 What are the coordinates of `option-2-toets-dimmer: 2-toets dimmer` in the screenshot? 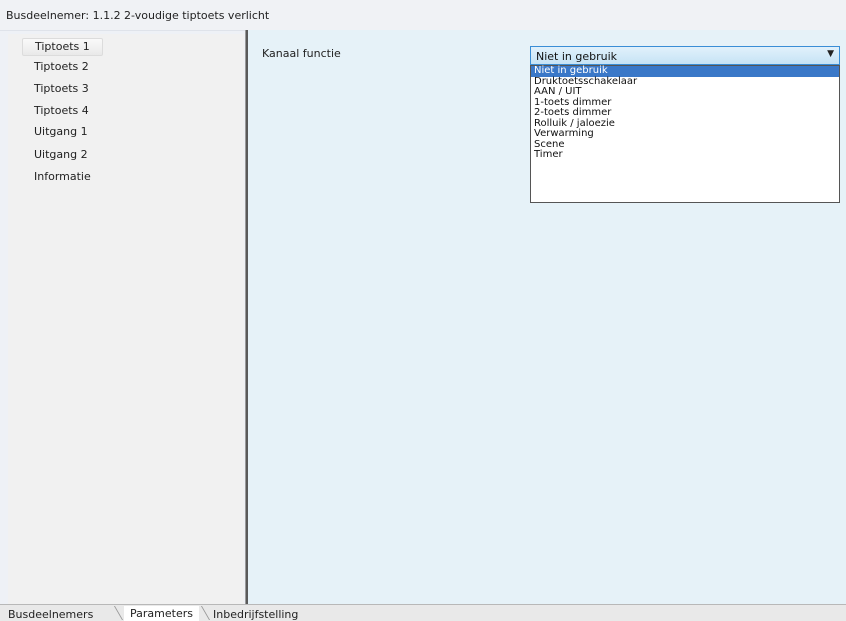 It's located at (685, 113).